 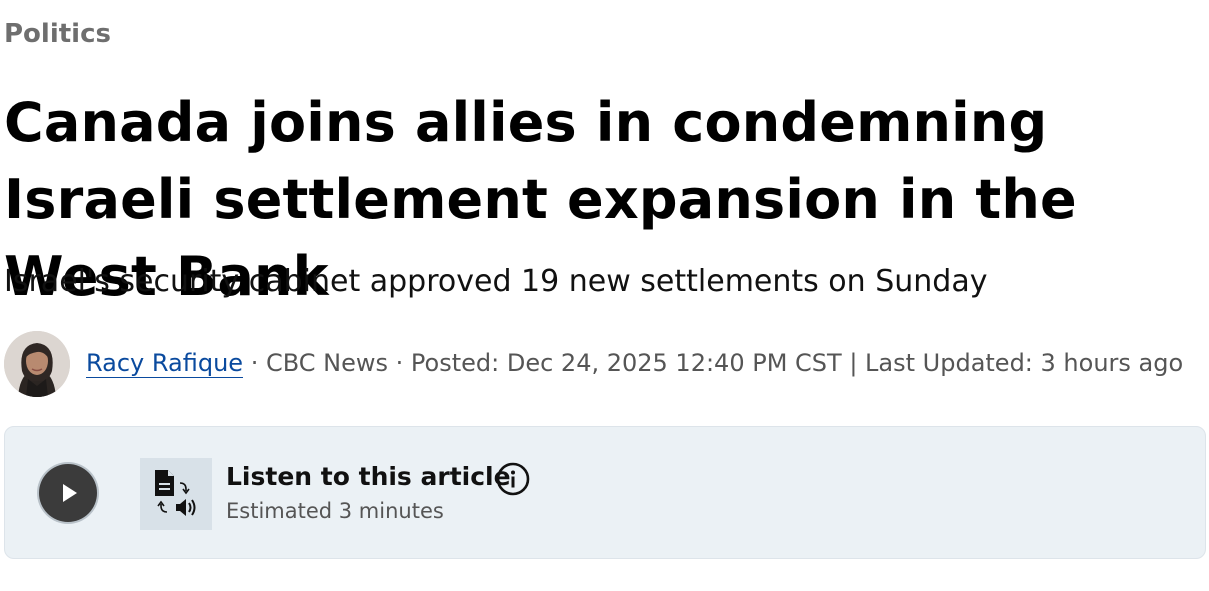 I want to click on posted-date: Dec 24, 2025 12:40 PM CST, so click(x=674, y=363).